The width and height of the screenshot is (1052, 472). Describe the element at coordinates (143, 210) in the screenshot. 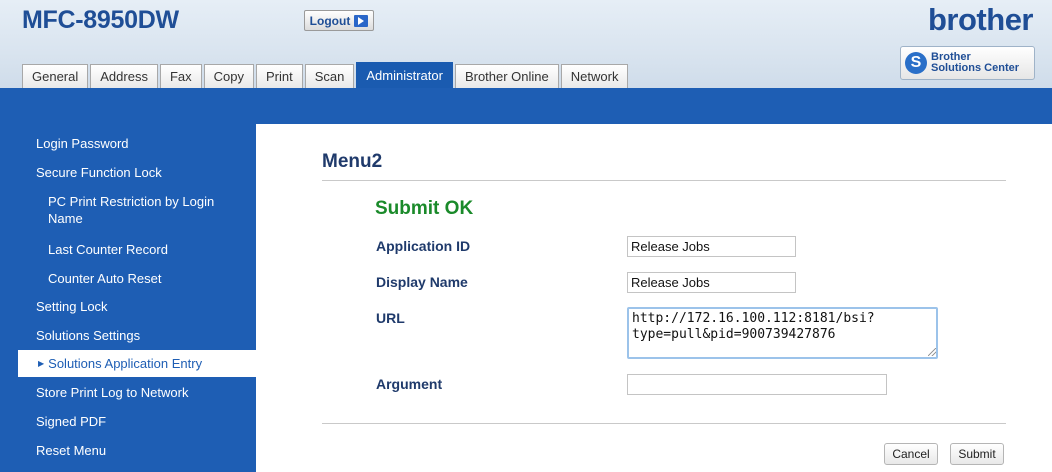

I see `sidebar-item-pc-print-restriction: PC Print Restriction by Login Name` at that location.